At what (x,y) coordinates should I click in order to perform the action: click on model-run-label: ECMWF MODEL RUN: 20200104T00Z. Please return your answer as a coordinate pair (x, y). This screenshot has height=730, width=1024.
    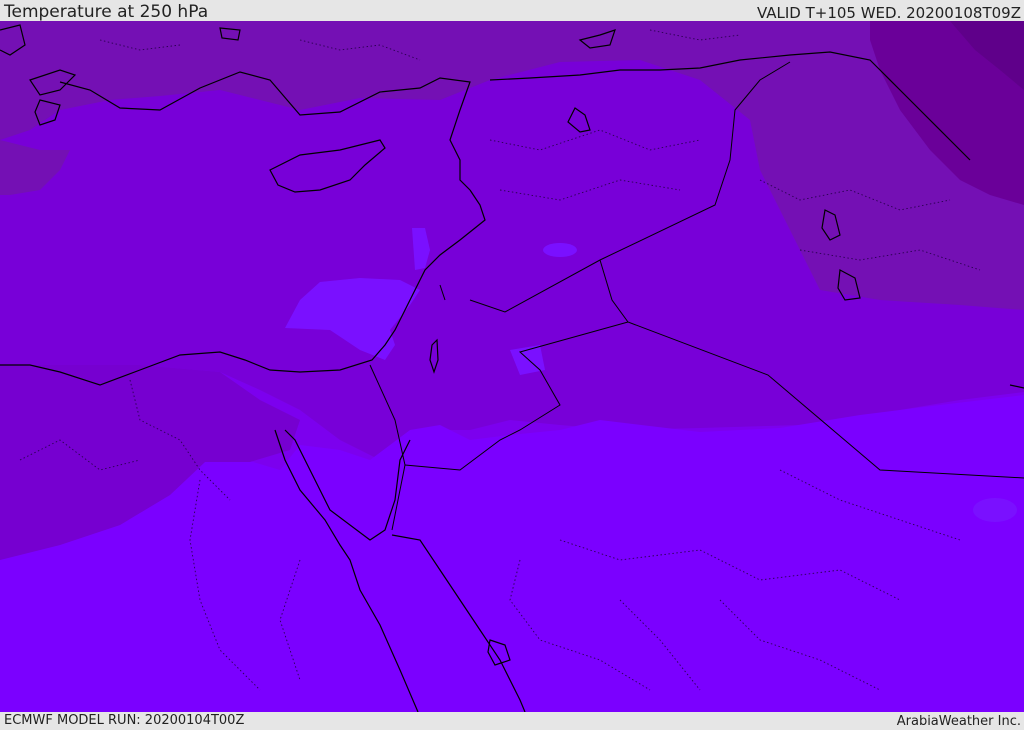
    Looking at the image, I should click on (124, 720).